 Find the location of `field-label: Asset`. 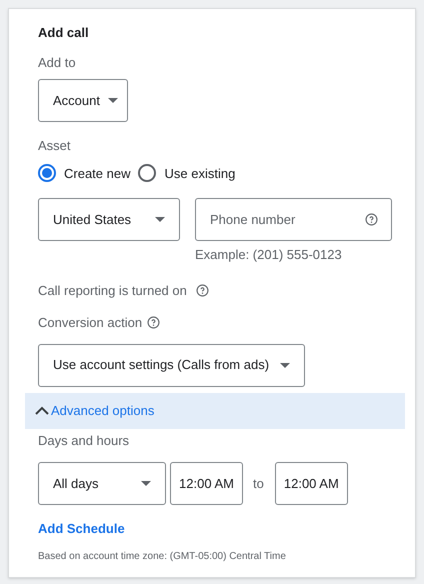

field-label: Asset is located at coordinates (55, 146).